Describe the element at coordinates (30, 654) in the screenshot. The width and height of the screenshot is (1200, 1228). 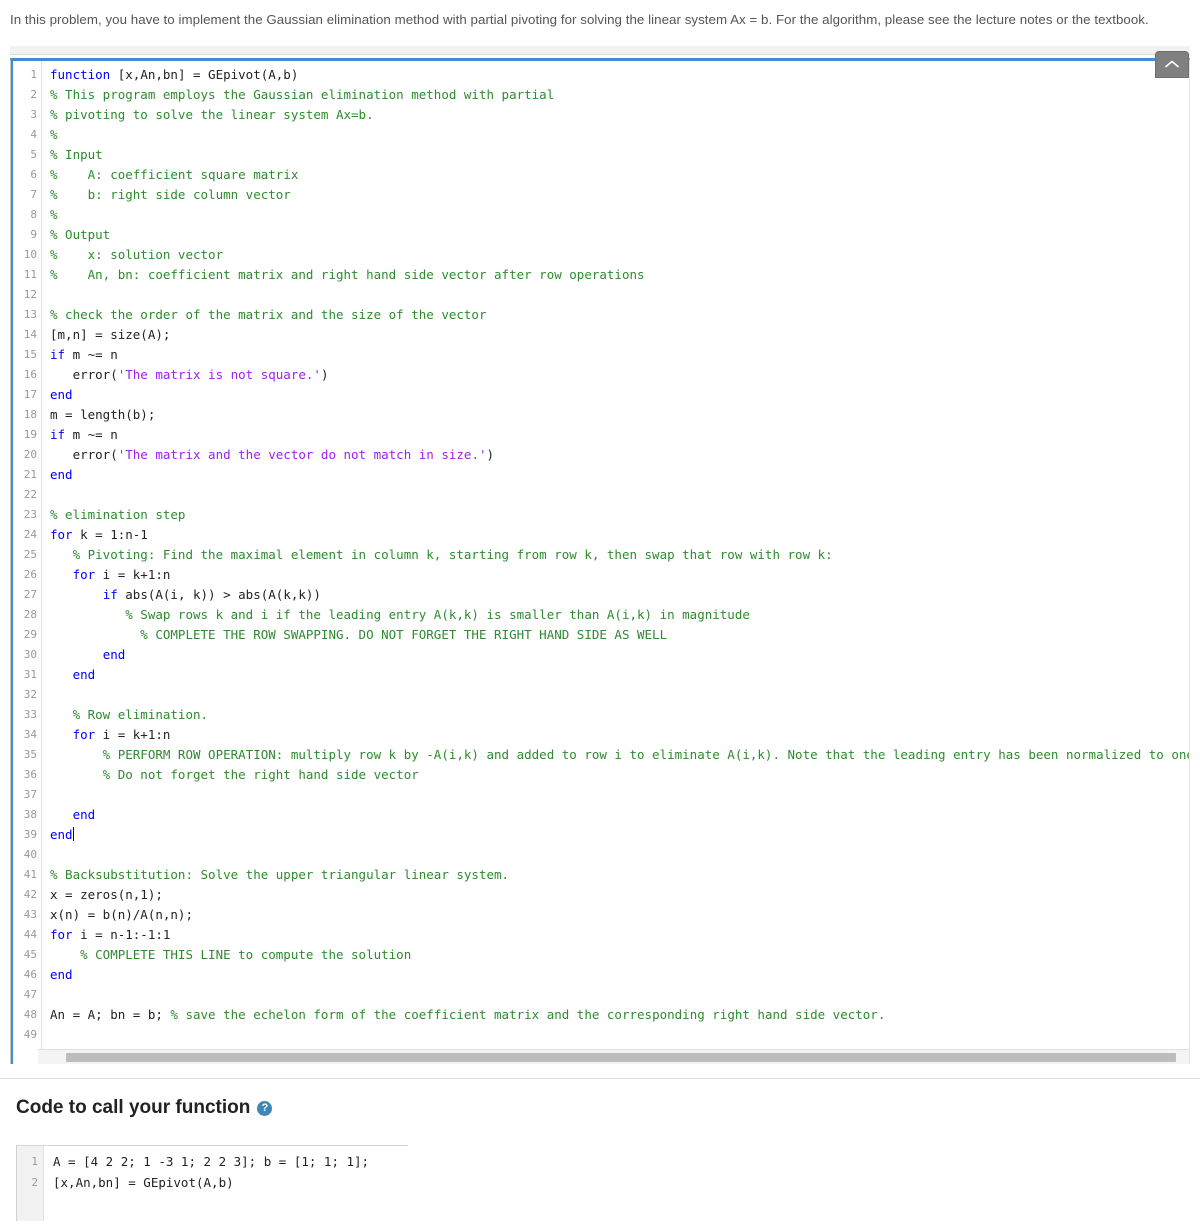
I see `line-number: 30` at that location.